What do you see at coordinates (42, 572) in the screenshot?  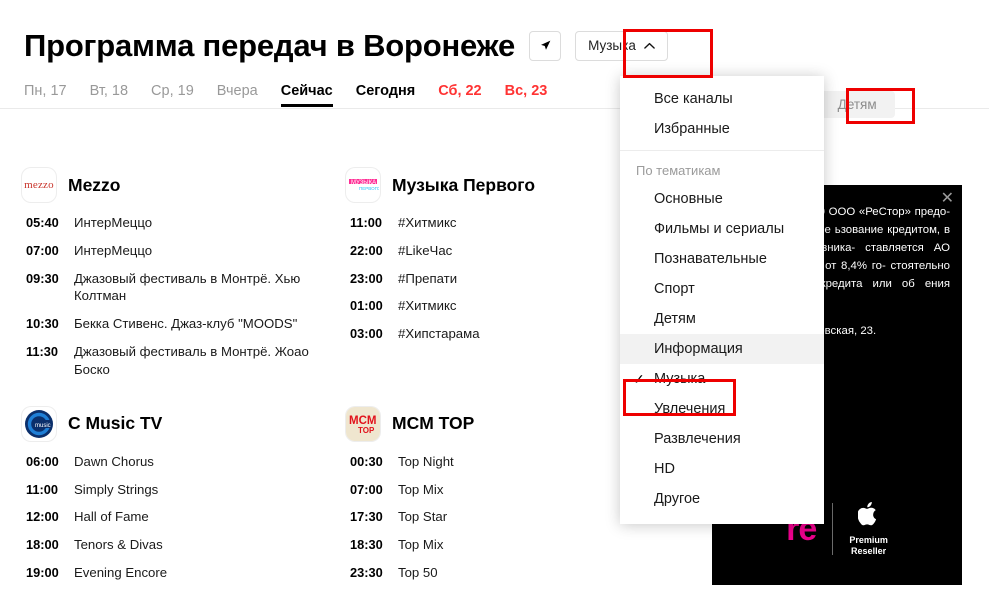 I see `program-time: 19:00` at bounding box center [42, 572].